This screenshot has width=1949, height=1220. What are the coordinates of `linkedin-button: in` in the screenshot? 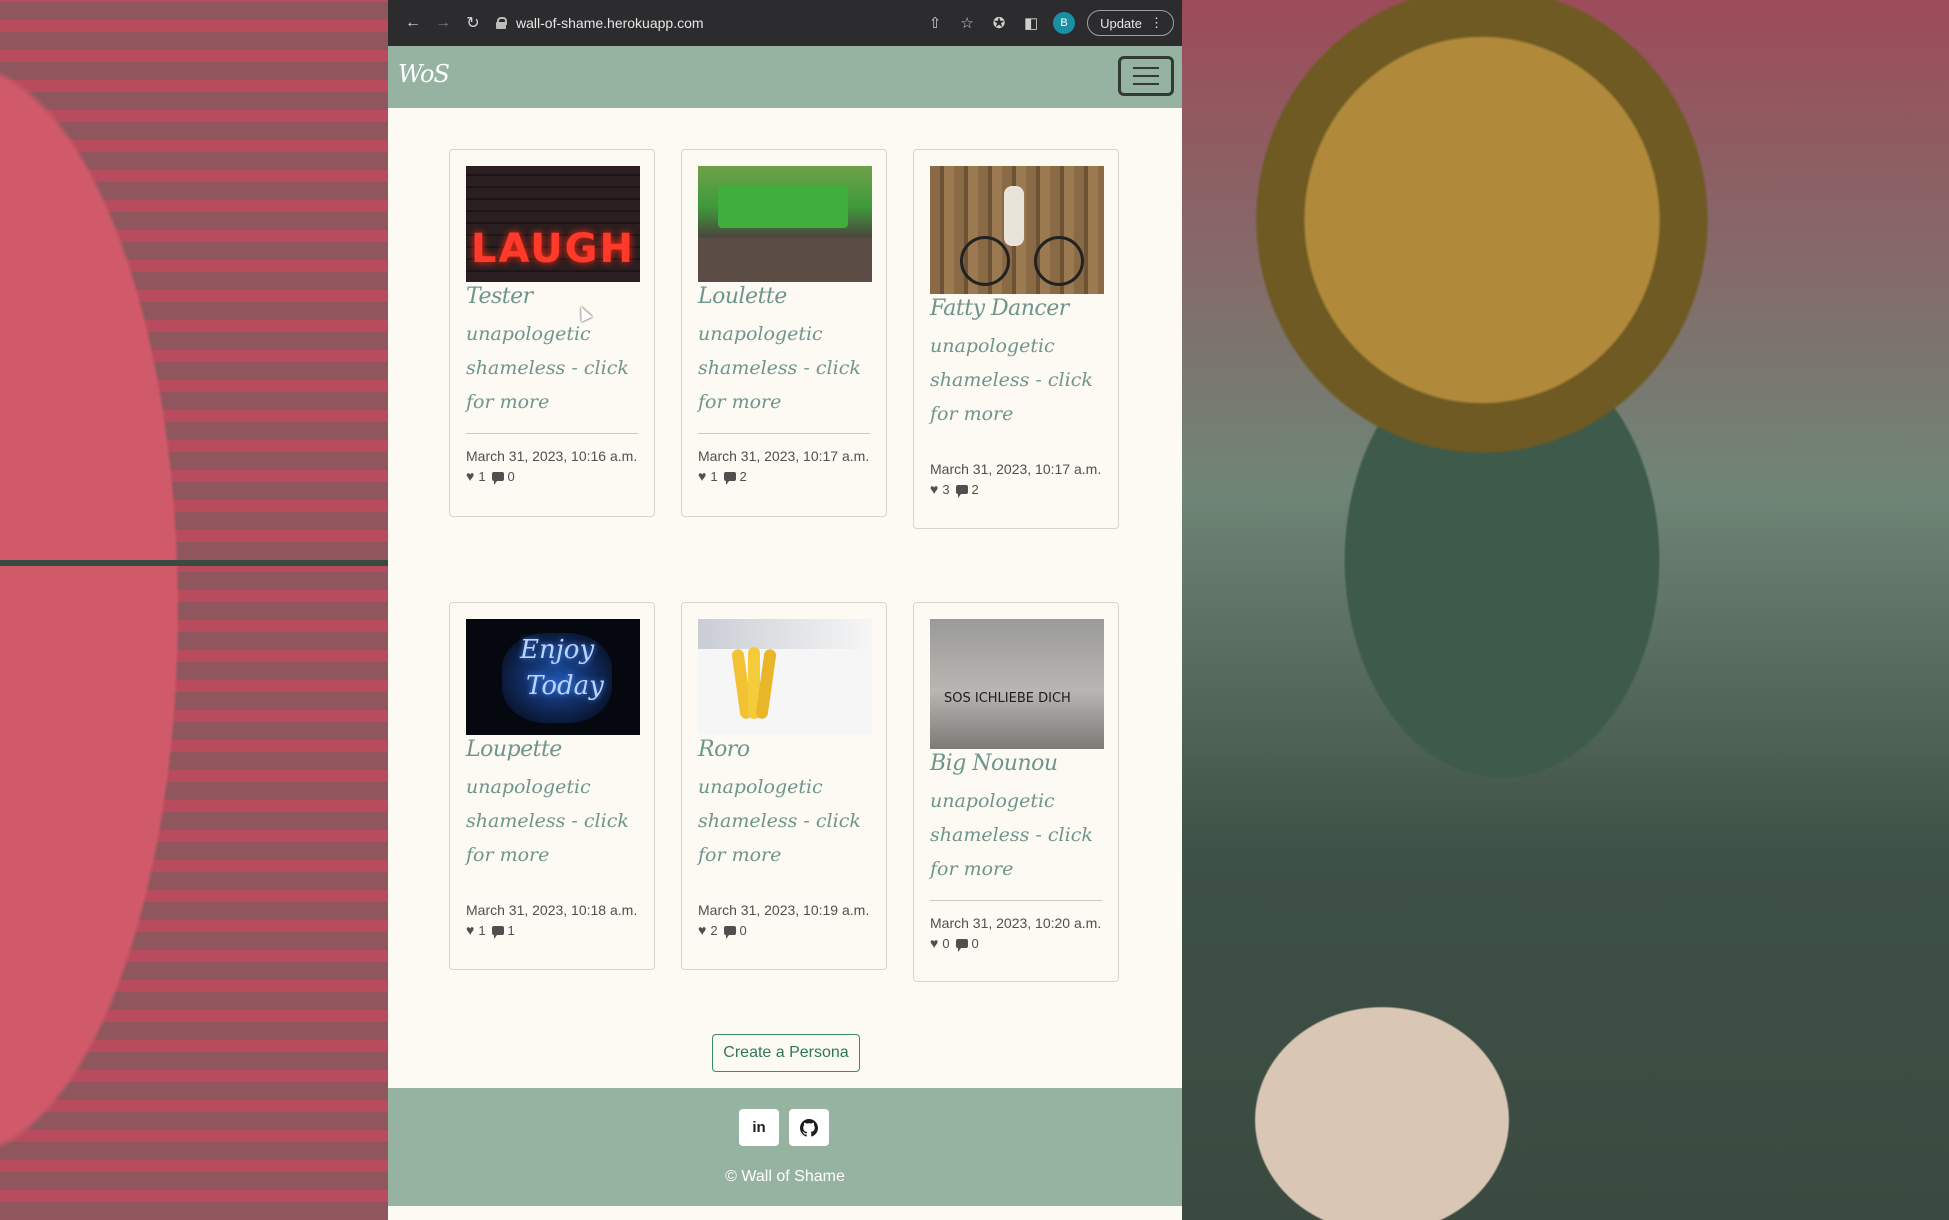 It's located at (759, 1127).